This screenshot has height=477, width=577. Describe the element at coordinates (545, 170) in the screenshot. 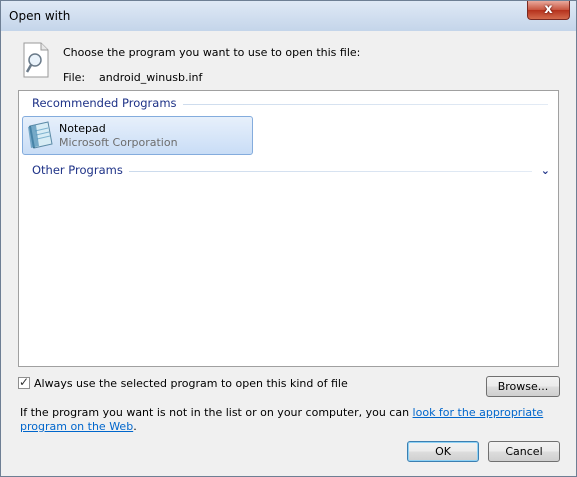

I see `chevron-down-icon: ⌄` at that location.